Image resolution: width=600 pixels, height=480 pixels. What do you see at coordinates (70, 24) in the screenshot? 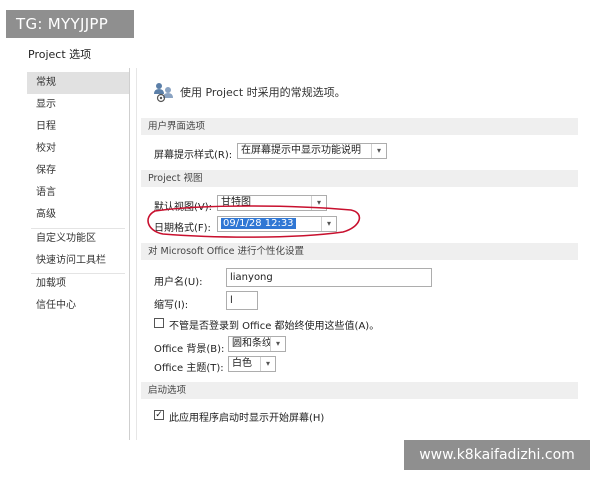
I see `watermark-top: TG: MYYJJPP` at bounding box center [70, 24].